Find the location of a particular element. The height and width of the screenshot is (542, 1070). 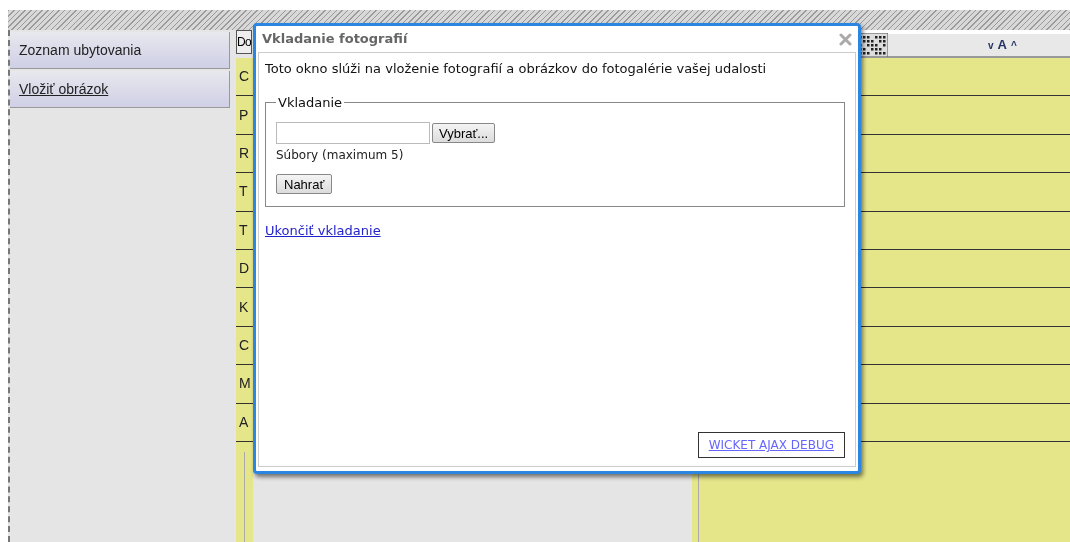

file-limit-hint: Súbory (maximum 5) is located at coordinates (340, 155).